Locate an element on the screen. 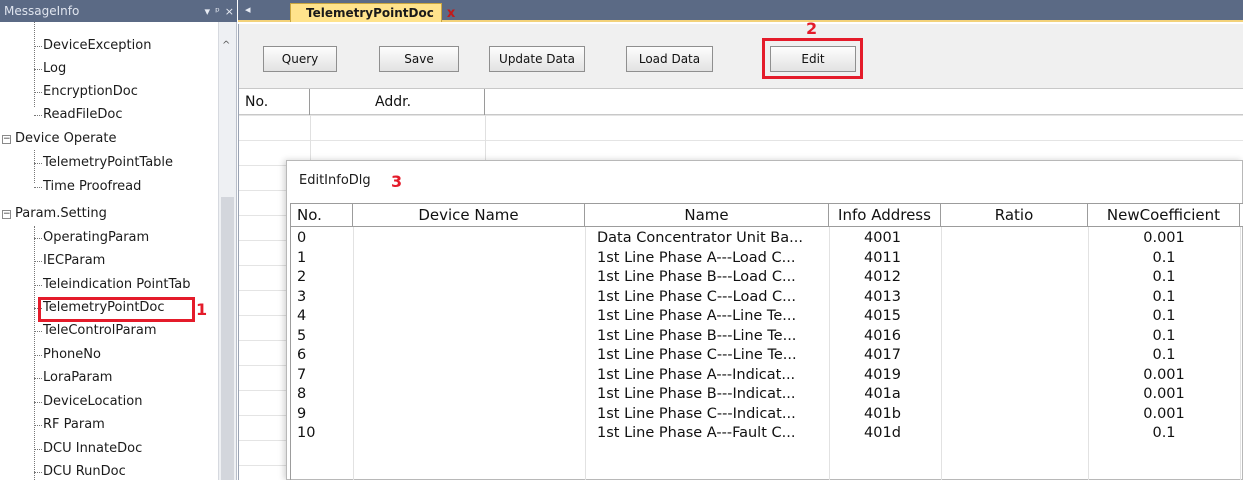 This screenshot has width=1243, height=480. table-row: 10 1st Line Phase A---Fault C... 401d 0.1 is located at coordinates (767, 433).